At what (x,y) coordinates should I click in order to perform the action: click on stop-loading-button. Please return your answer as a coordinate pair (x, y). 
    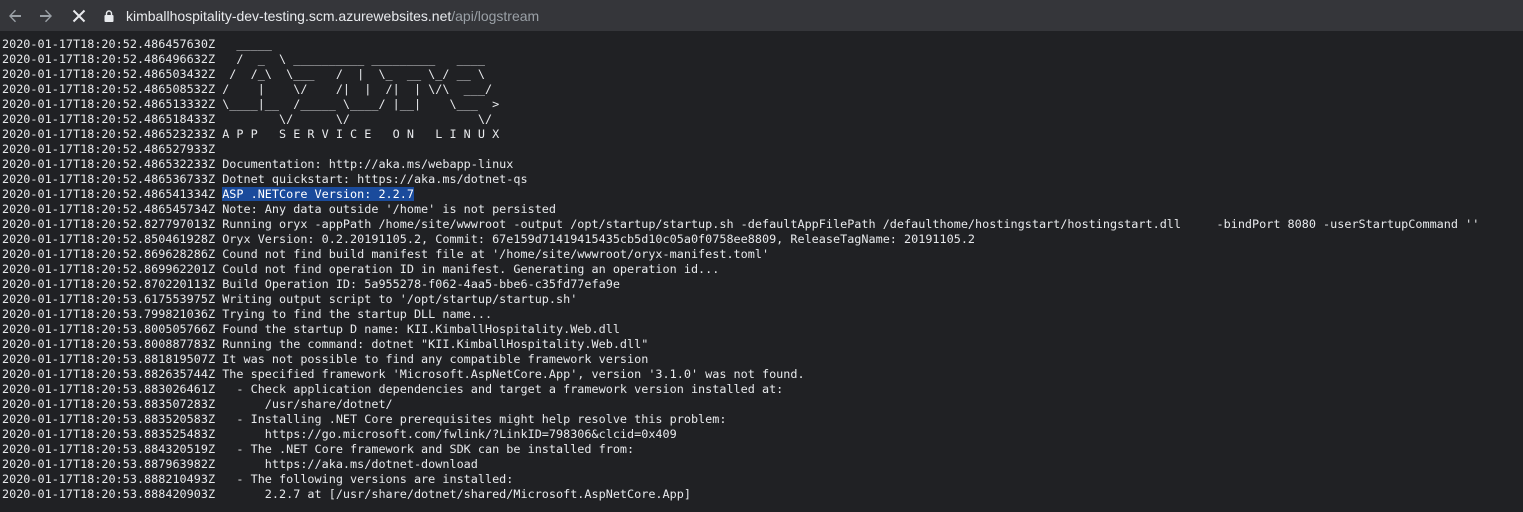
    Looking at the image, I should click on (79, 16).